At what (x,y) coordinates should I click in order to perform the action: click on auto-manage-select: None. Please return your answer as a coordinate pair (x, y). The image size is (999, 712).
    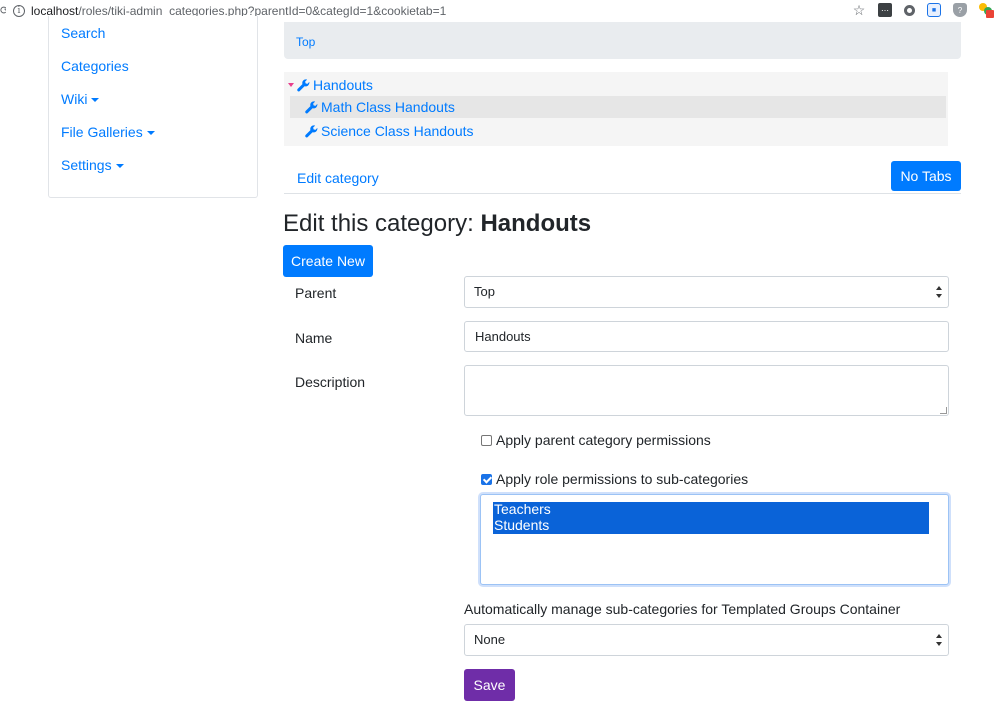
    Looking at the image, I should click on (706, 640).